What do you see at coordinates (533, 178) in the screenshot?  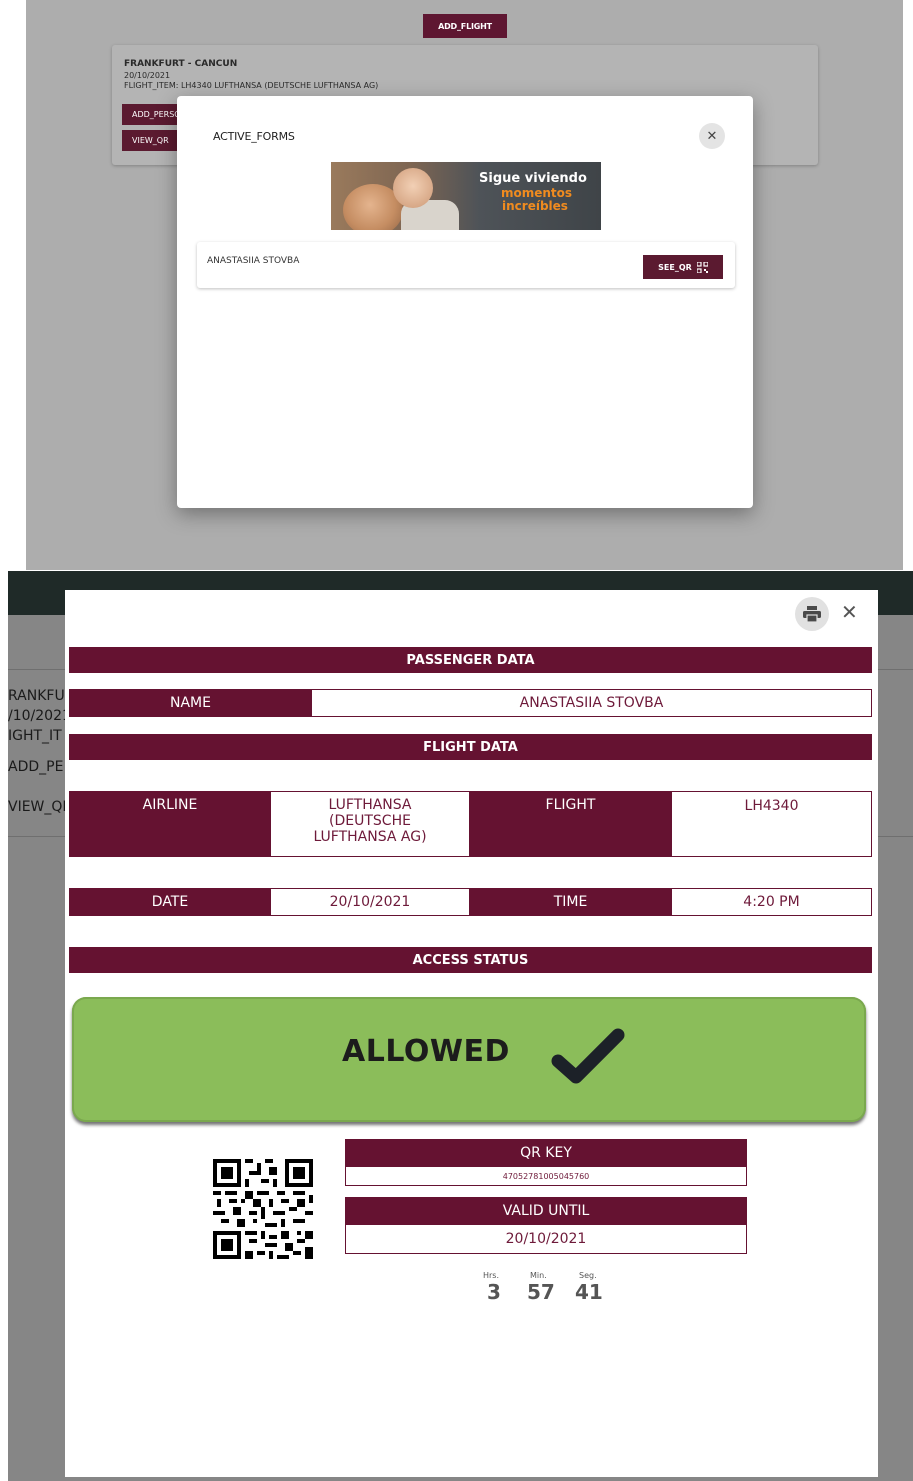 I see `banner-line-1: Sigue viviendo` at bounding box center [533, 178].